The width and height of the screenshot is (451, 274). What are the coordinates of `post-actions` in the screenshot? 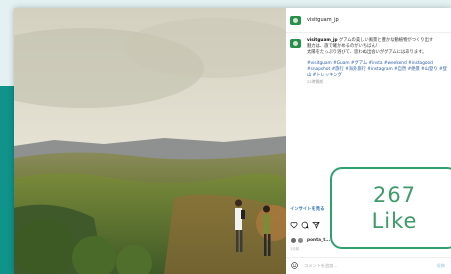 It's located at (305, 225).